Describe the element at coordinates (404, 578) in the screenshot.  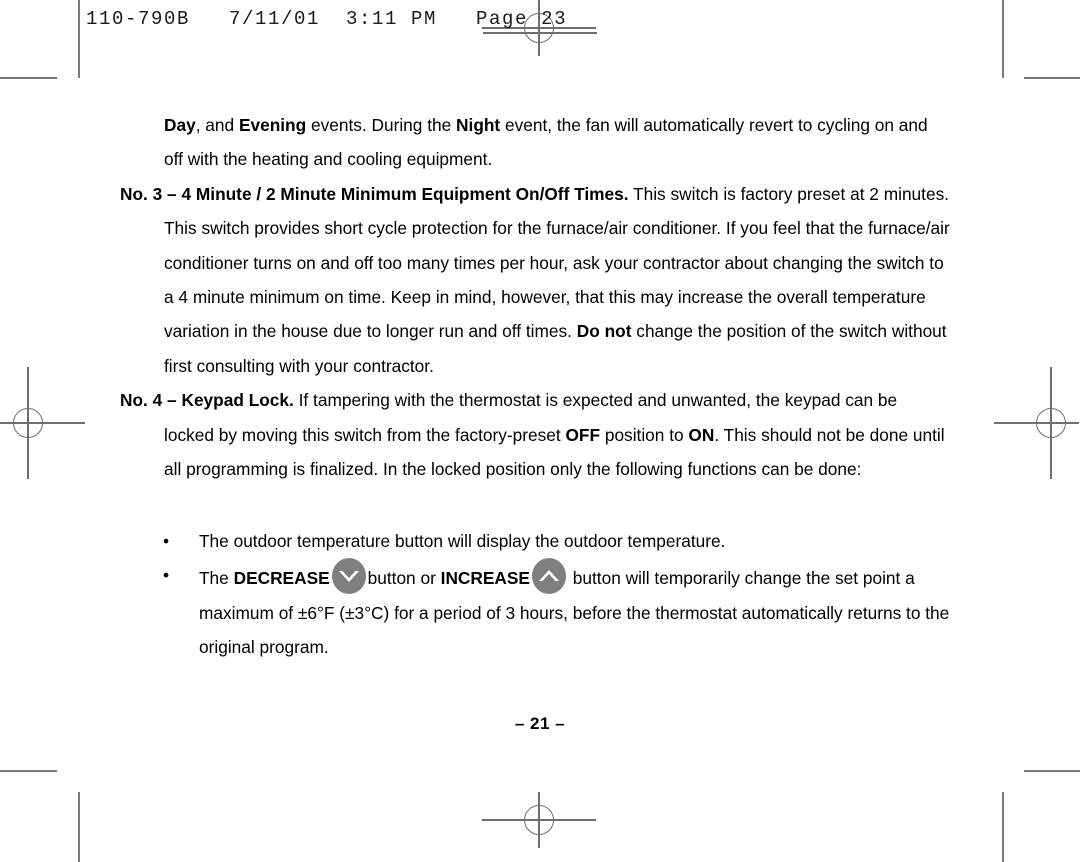
I see `bullet-2-run-3: button or` at that location.